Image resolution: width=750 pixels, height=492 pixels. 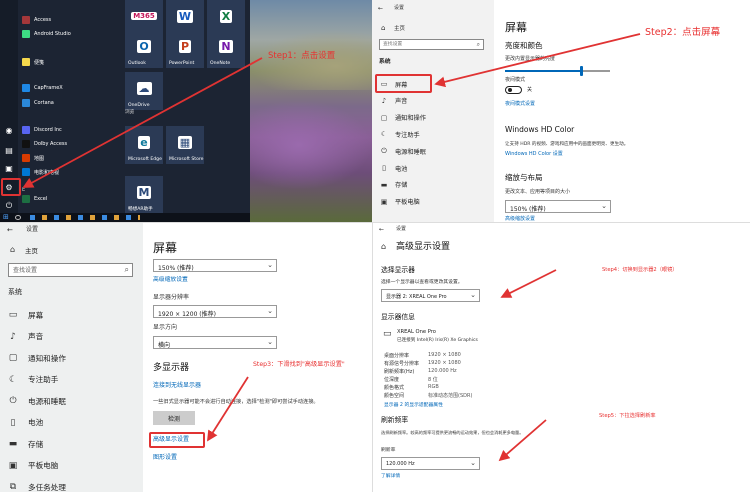 What do you see at coordinates (522, 440) in the screenshot?
I see `step5-arrow` at bounding box center [522, 440].